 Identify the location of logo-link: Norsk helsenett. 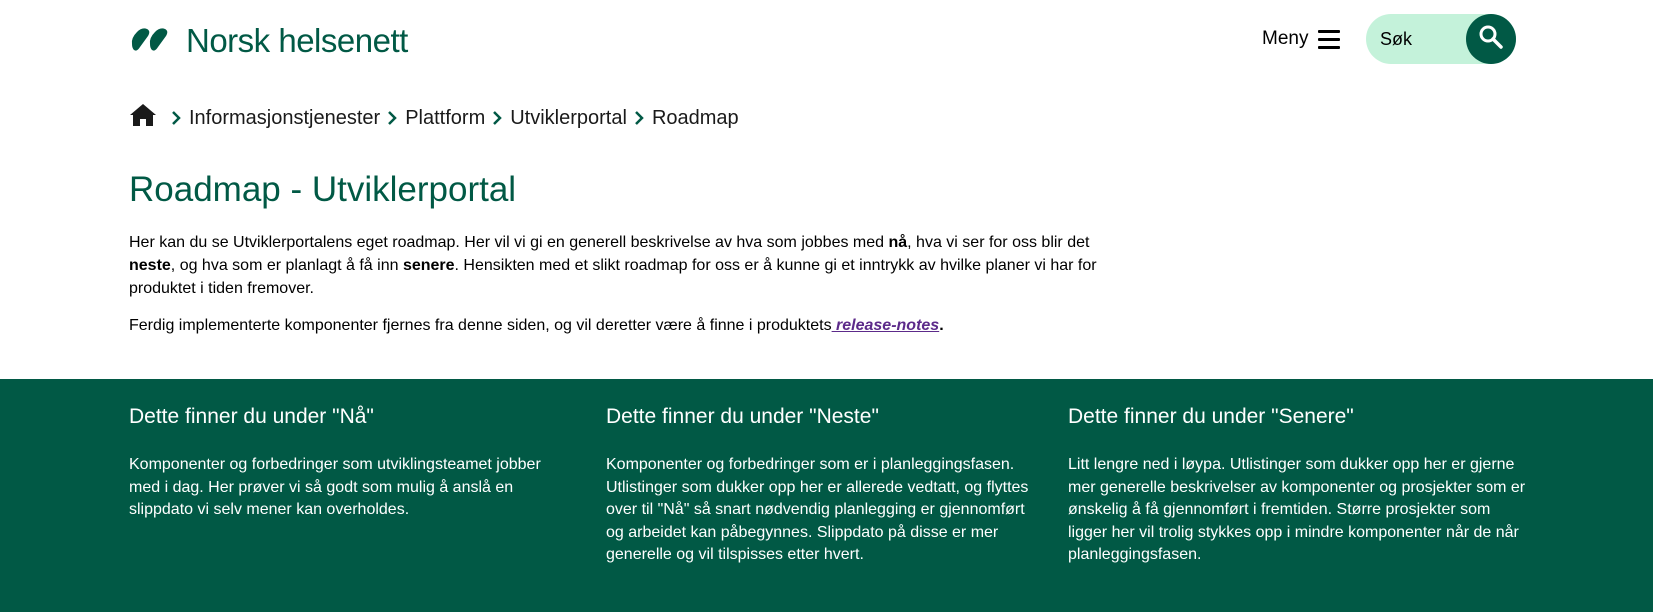
(268, 40).